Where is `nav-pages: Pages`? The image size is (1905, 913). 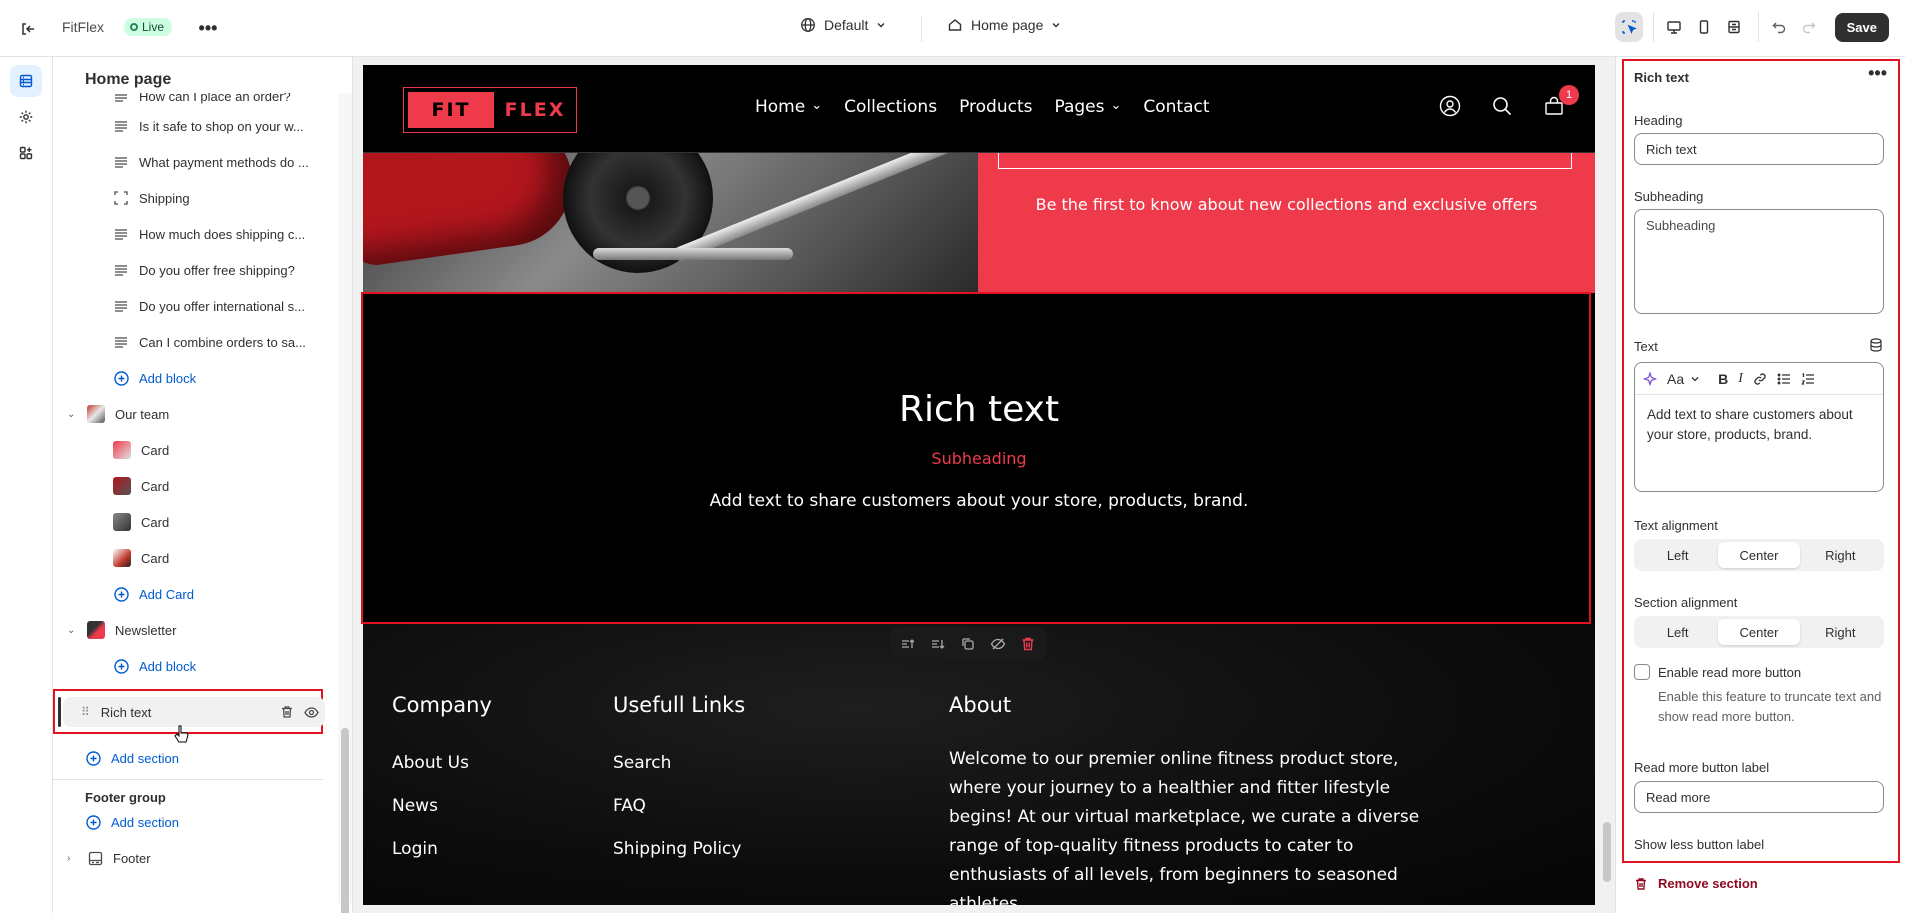
nav-pages: Pages is located at coordinates (1087, 107).